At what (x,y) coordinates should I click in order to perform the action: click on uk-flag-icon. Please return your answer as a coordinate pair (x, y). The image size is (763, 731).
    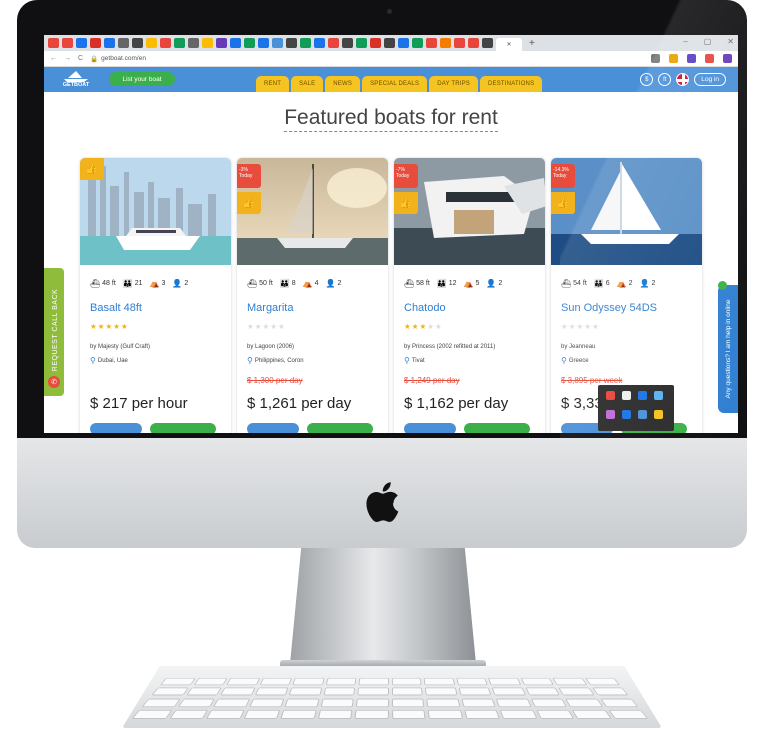
    Looking at the image, I should click on (683, 79).